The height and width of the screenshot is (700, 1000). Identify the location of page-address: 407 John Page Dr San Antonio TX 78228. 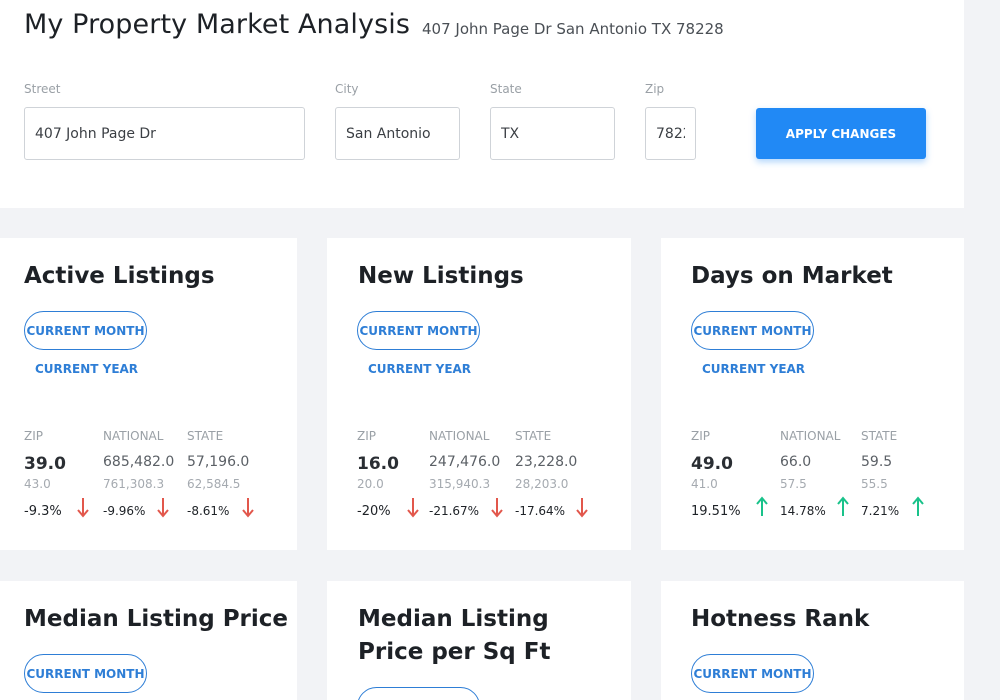
(573, 29).